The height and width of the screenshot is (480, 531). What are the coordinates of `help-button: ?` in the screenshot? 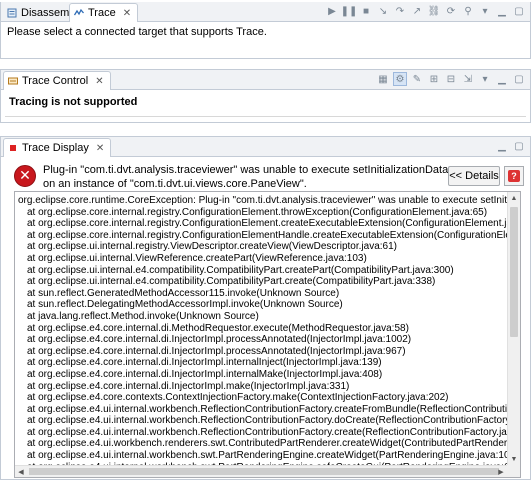 It's located at (514, 176).